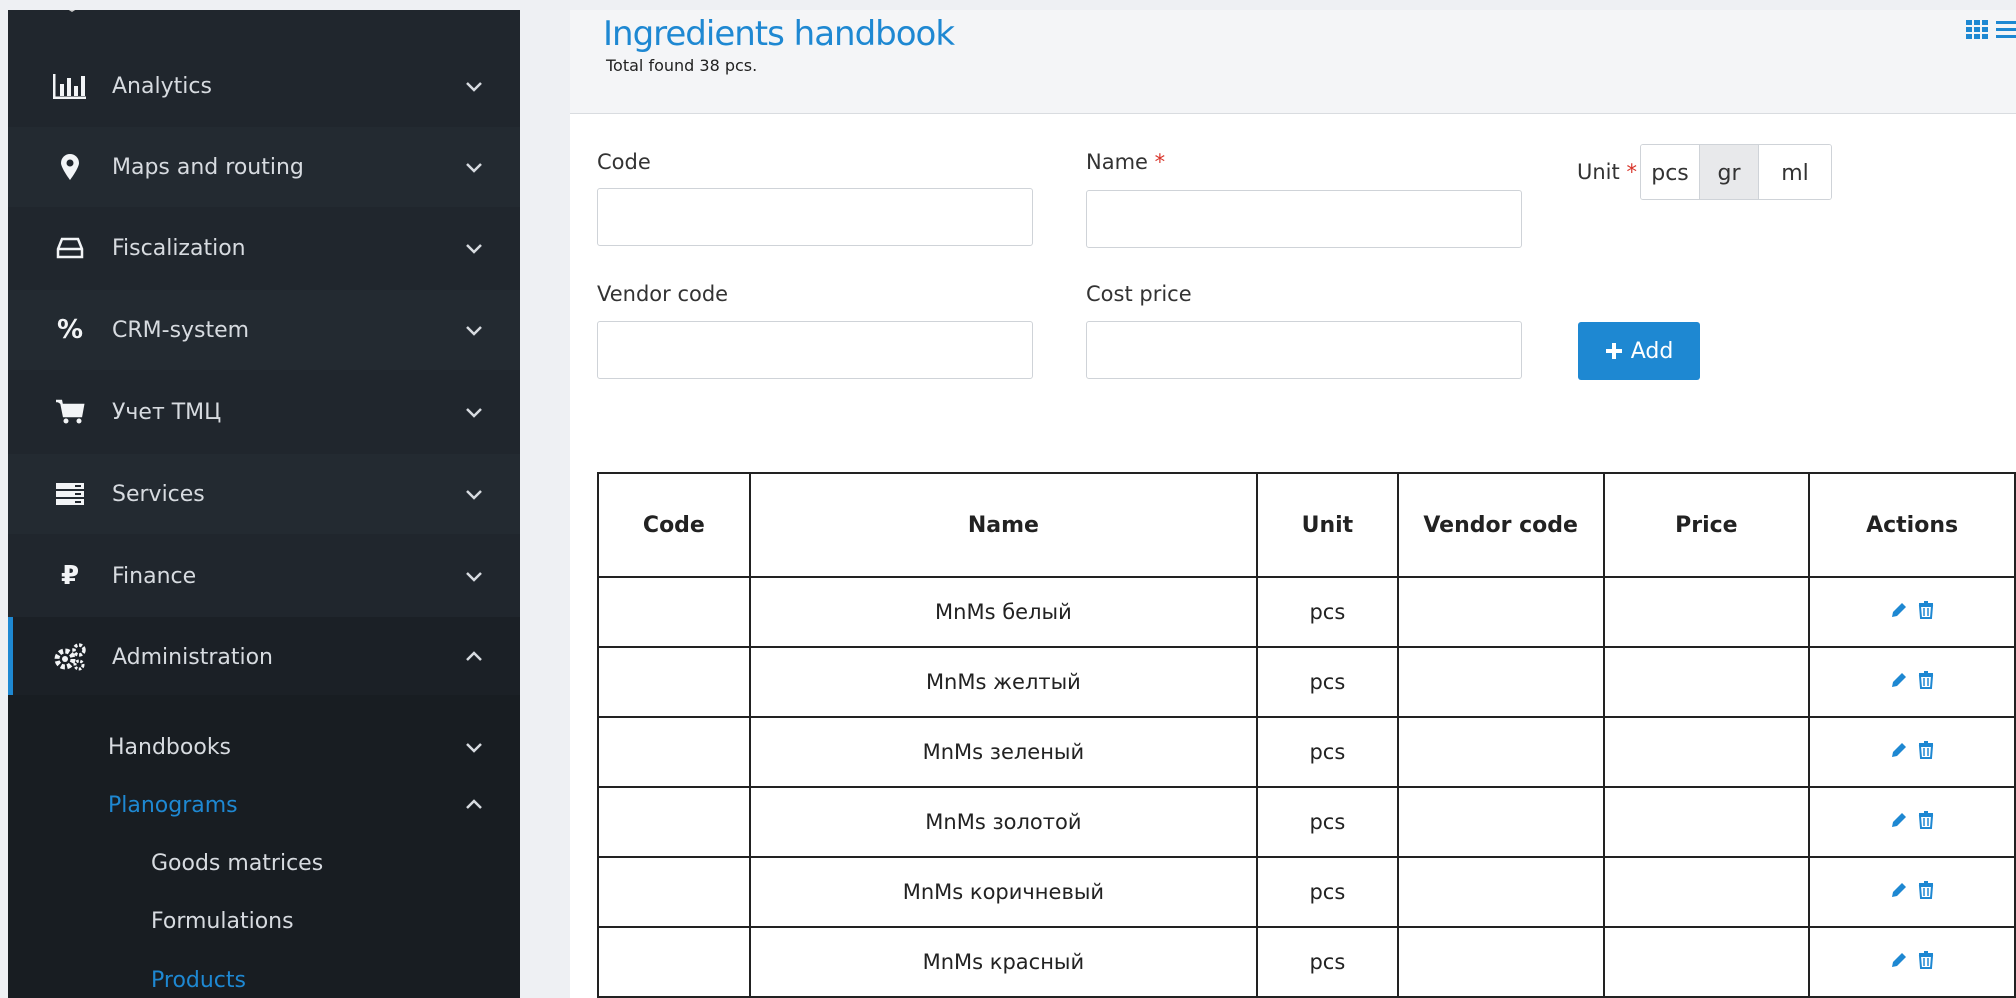 The height and width of the screenshot is (998, 2016). What do you see at coordinates (1912, 752) in the screenshot?
I see `cell-actions` at bounding box center [1912, 752].